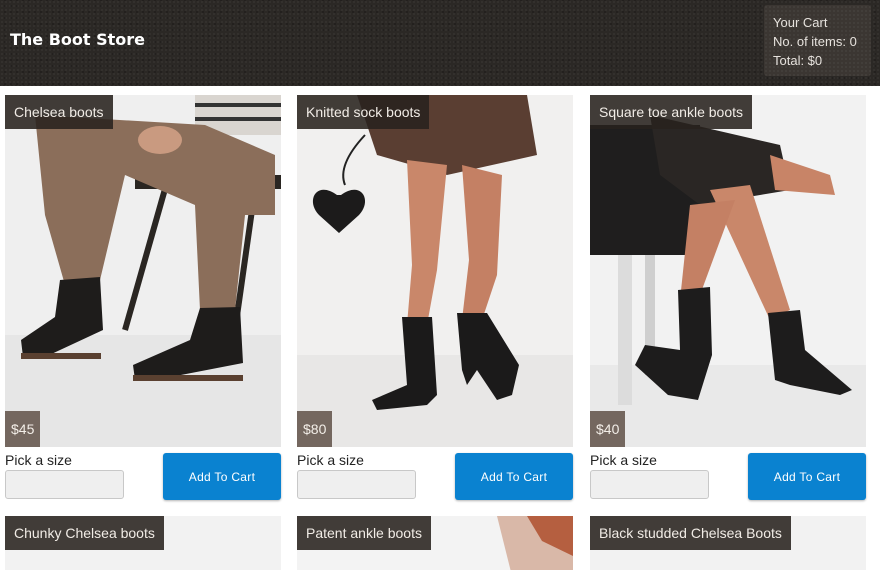 This screenshot has height=570, width=880. I want to click on product-name: Square toe ankle boots, so click(671, 112).